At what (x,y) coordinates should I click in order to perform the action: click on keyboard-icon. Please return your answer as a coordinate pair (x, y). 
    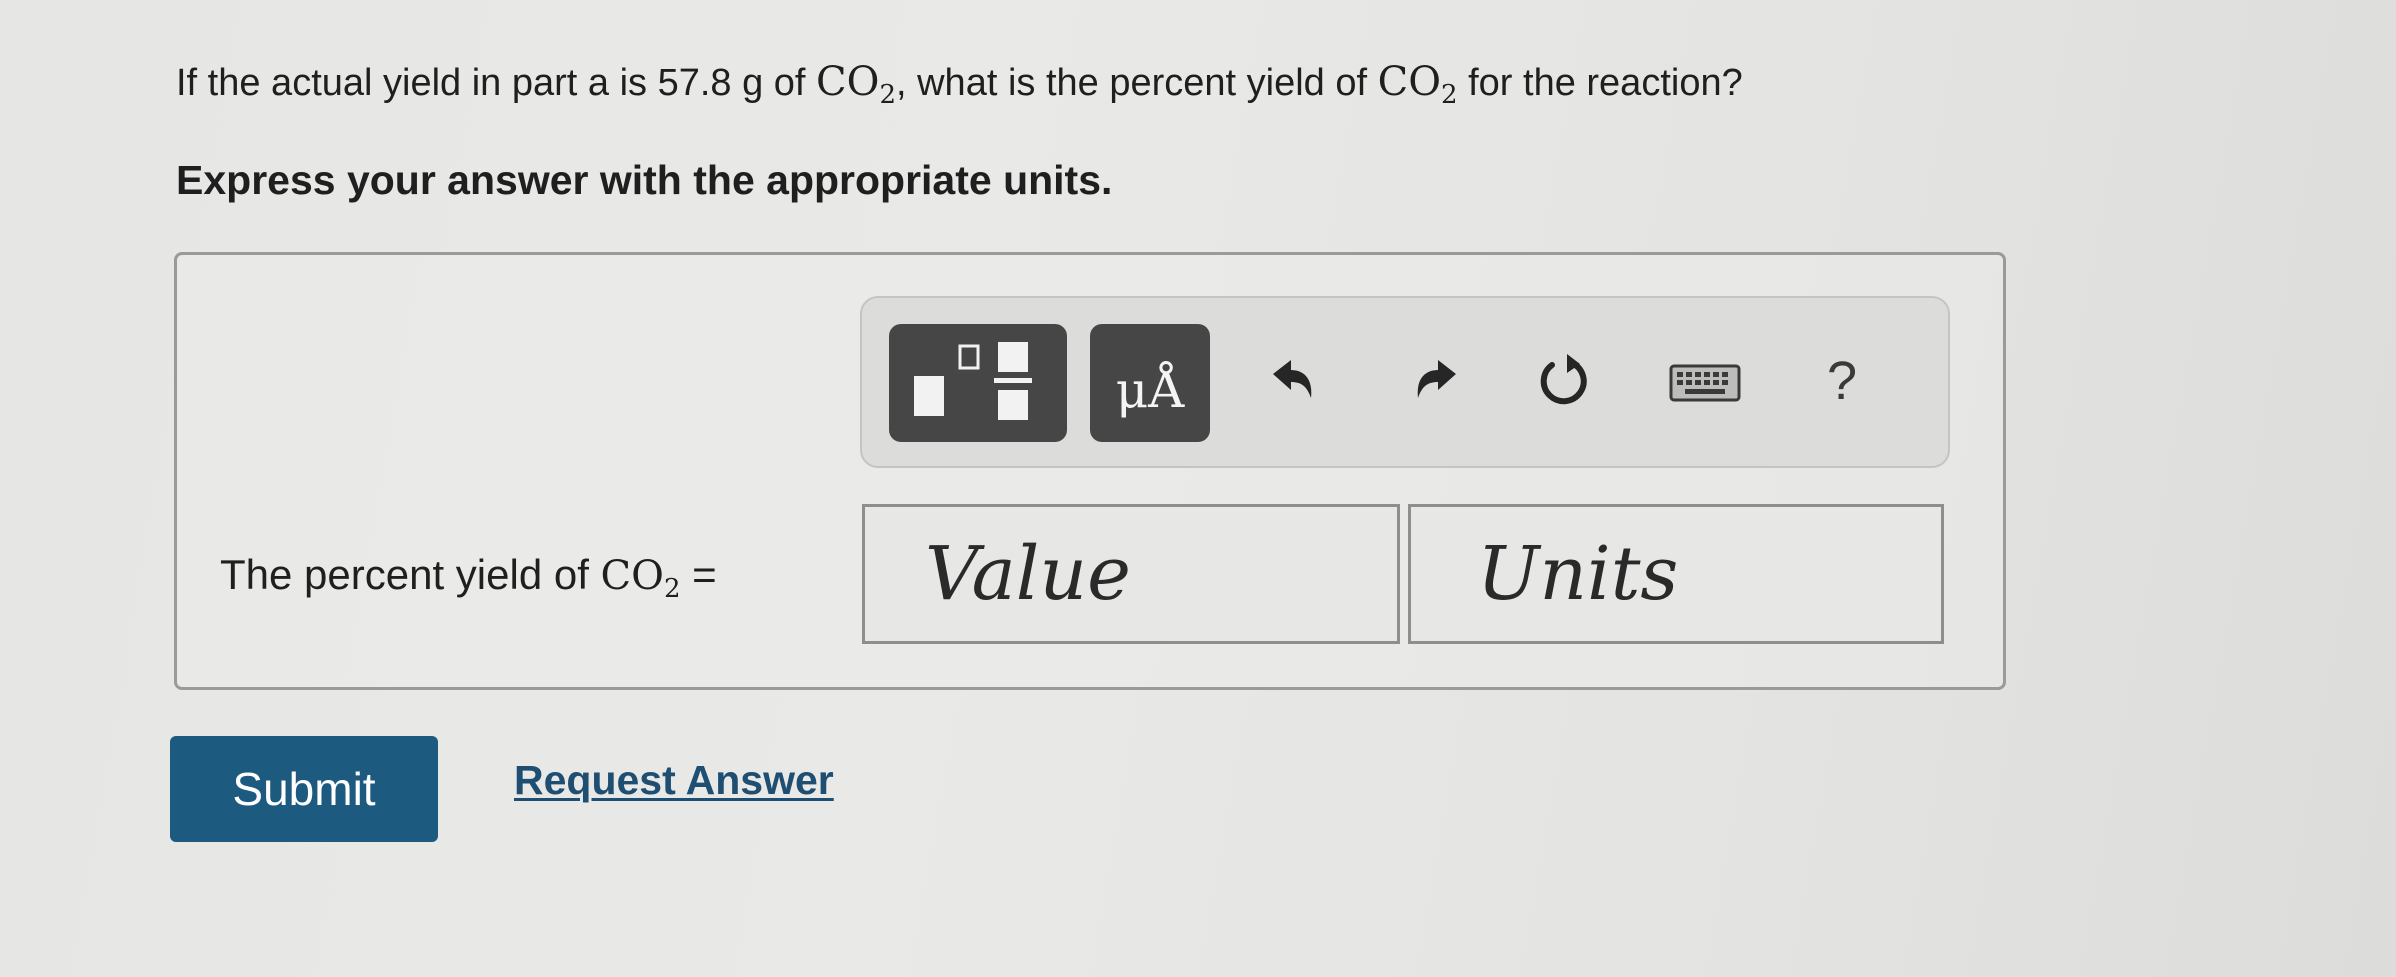
    Looking at the image, I should click on (1705, 383).